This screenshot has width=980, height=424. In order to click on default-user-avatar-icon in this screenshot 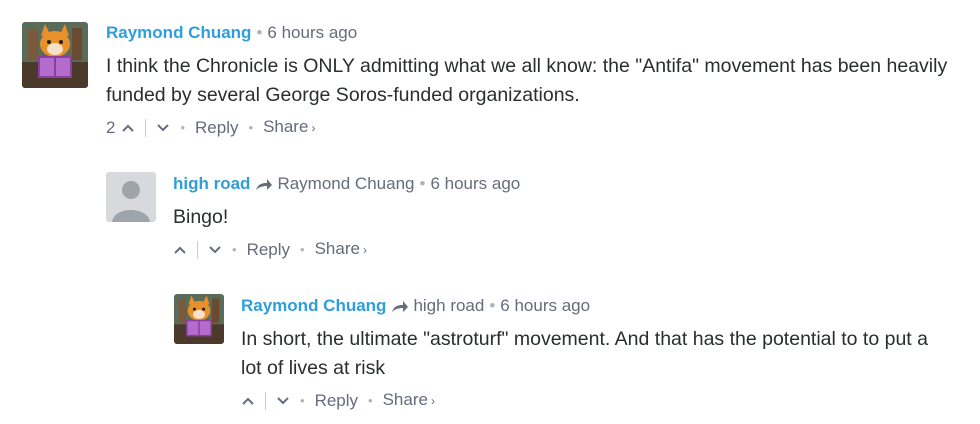, I will do `click(131, 197)`.